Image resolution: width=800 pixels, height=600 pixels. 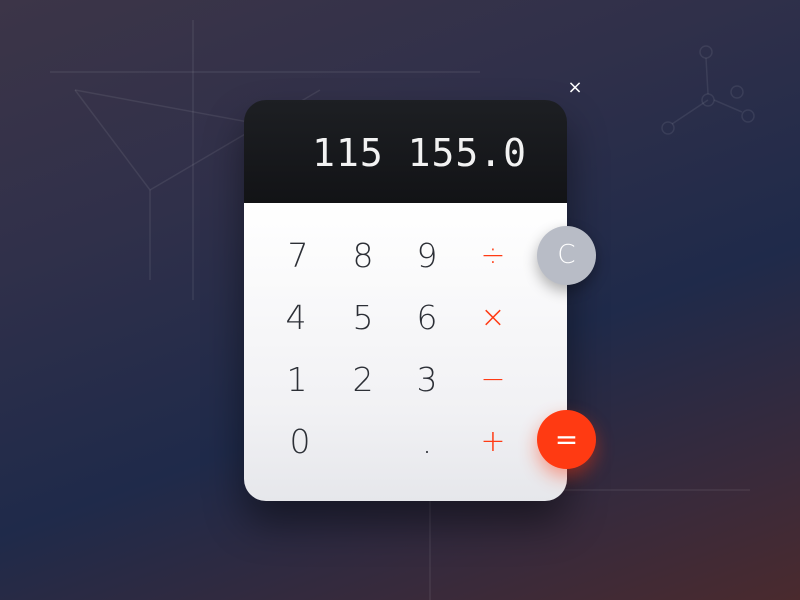 I want to click on key-9: 9, so click(x=427, y=256).